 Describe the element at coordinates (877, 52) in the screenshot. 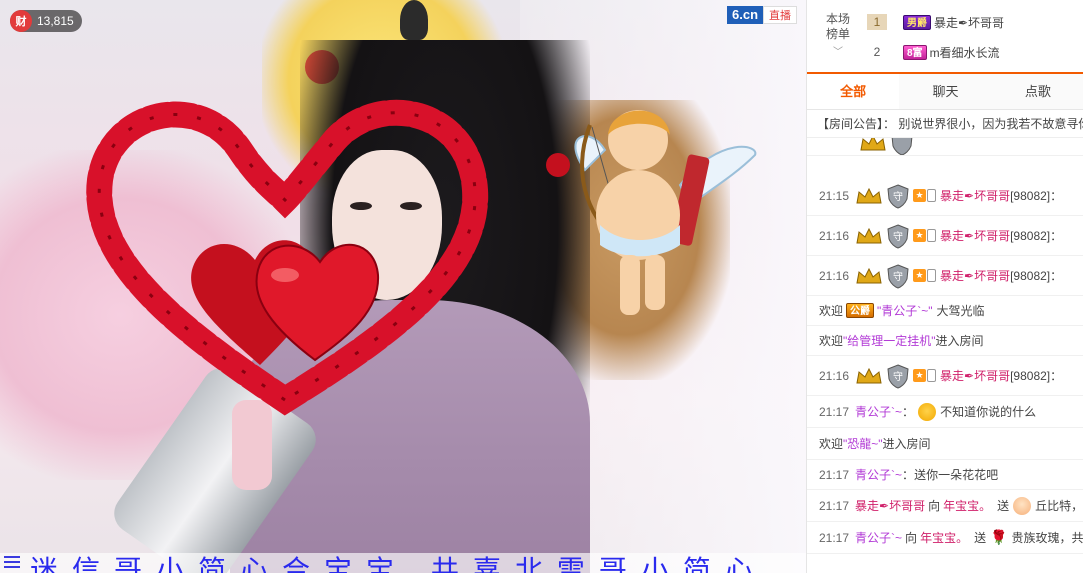

I see `ranking-number: 2` at that location.